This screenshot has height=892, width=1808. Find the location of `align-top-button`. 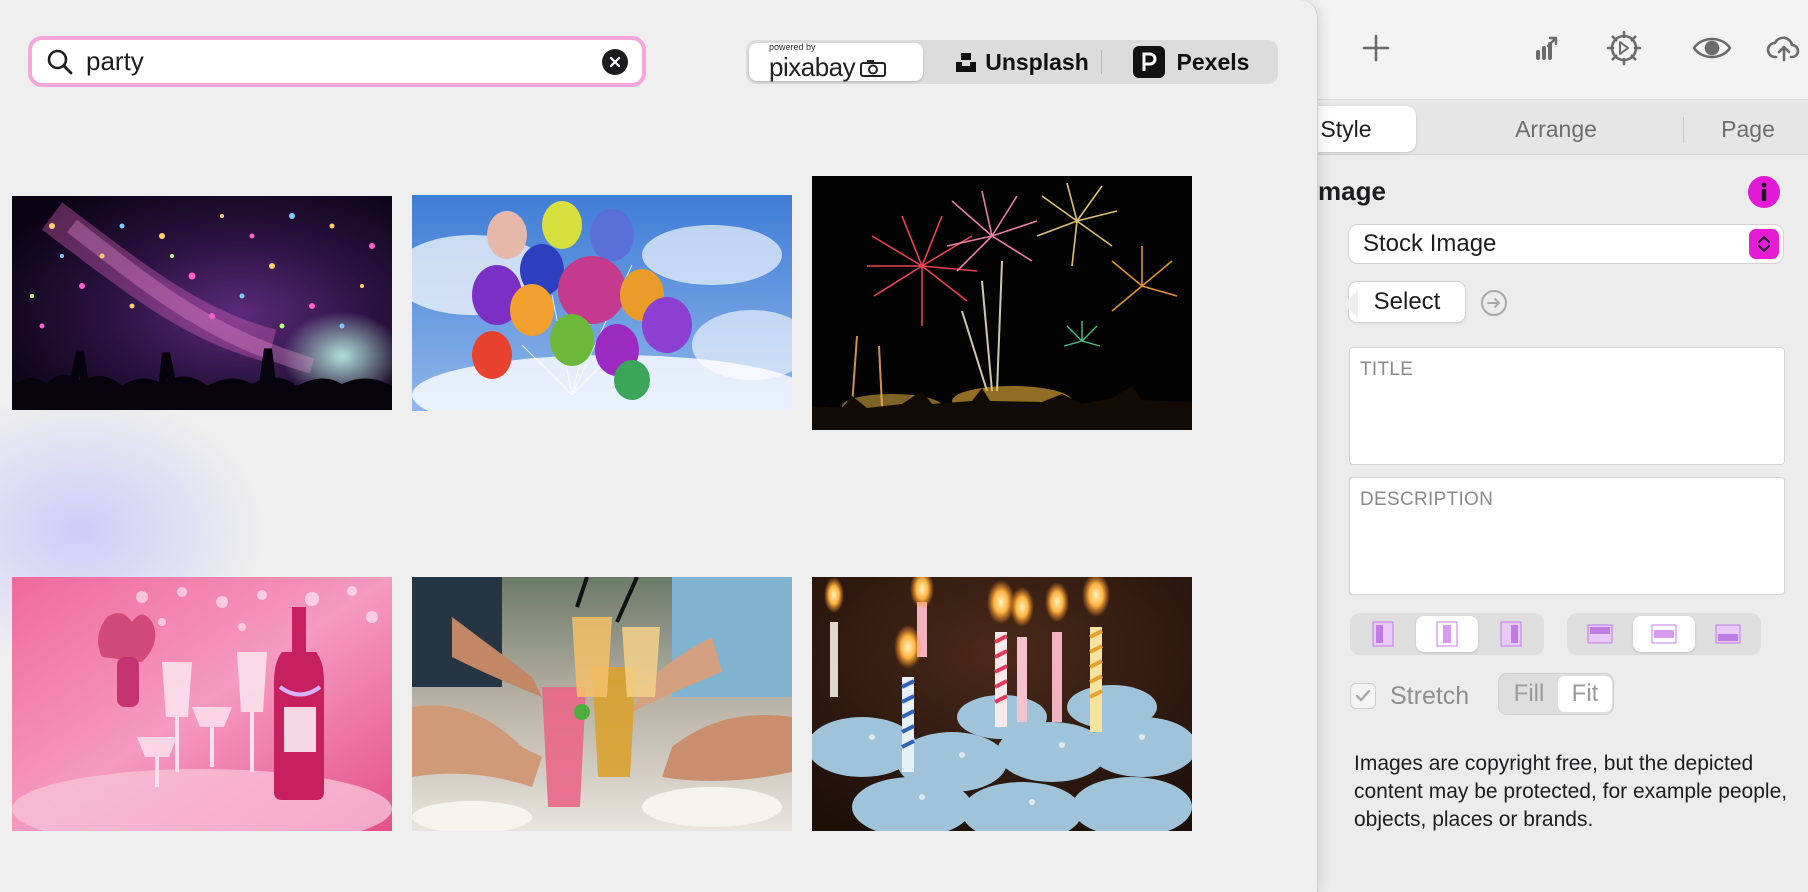

align-top-button is located at coordinates (1600, 634).